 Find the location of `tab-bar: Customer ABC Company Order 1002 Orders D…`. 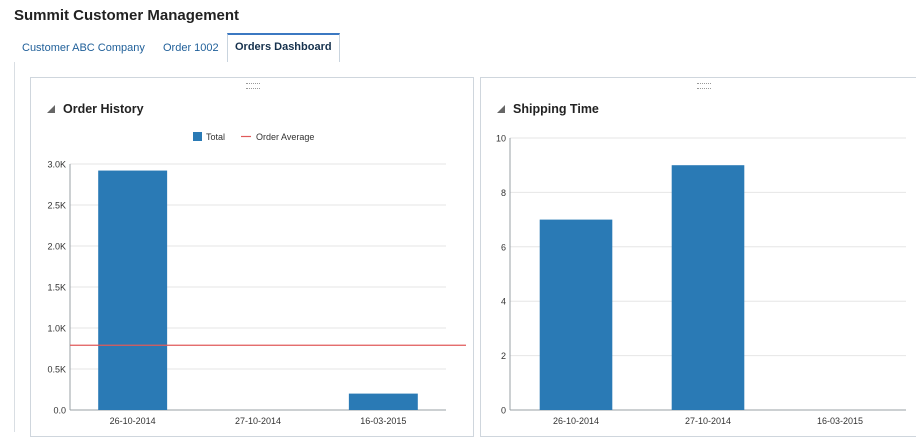

tab-bar: Customer ABC Company Order 1002 Orders D… is located at coordinates (465, 47).